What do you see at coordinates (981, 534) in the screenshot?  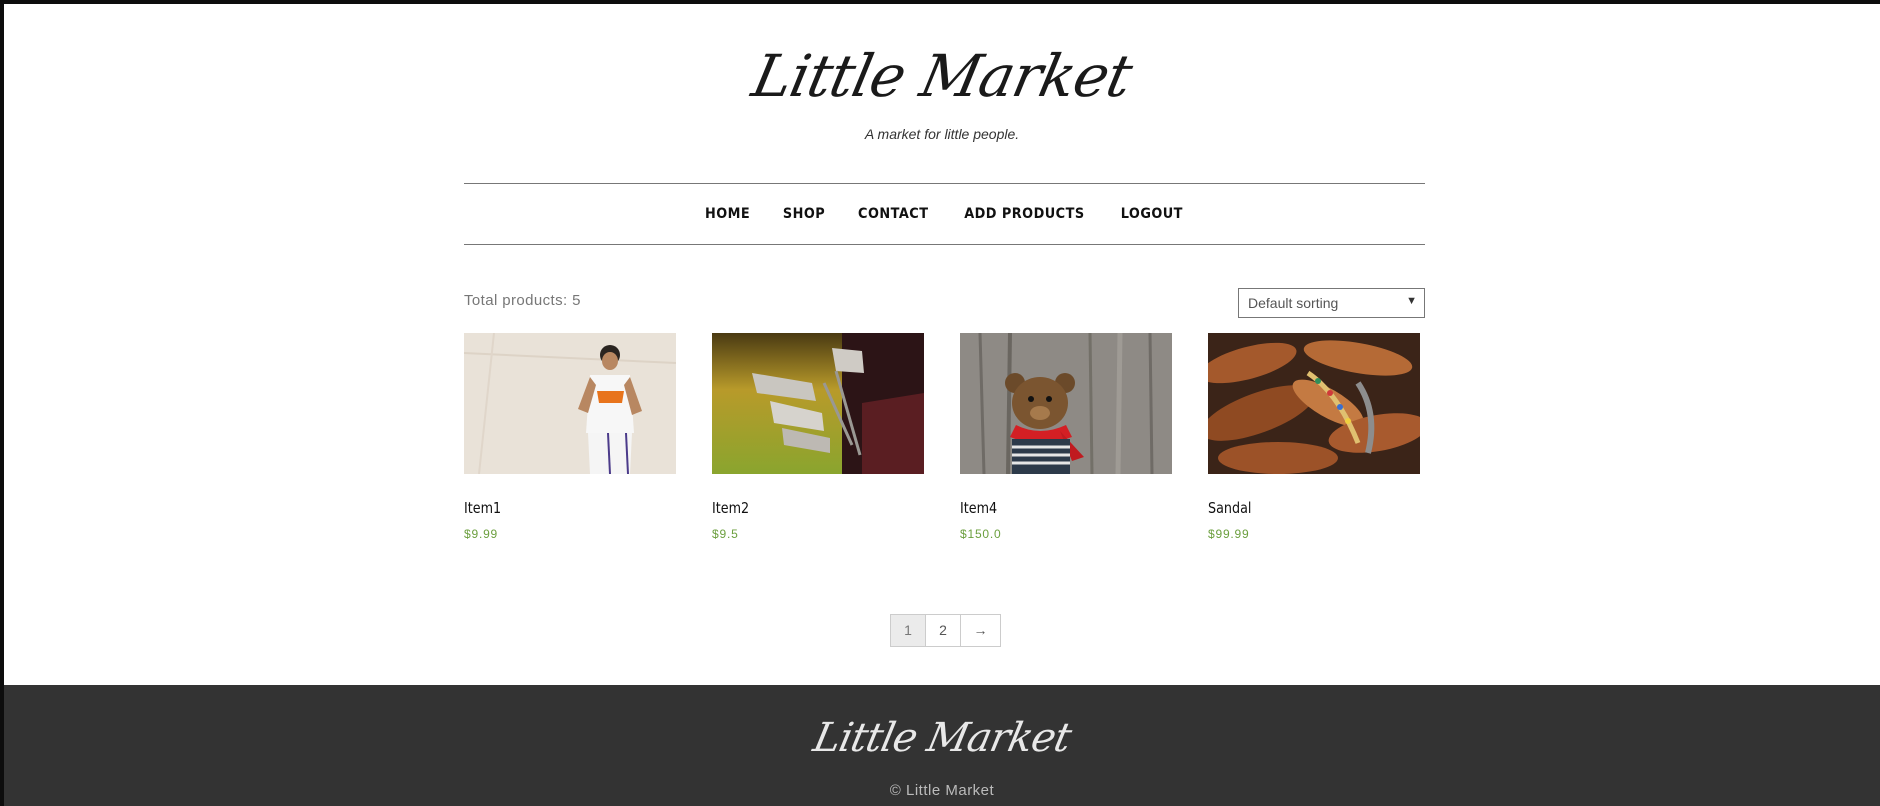 I see `product-price: $150.0` at bounding box center [981, 534].